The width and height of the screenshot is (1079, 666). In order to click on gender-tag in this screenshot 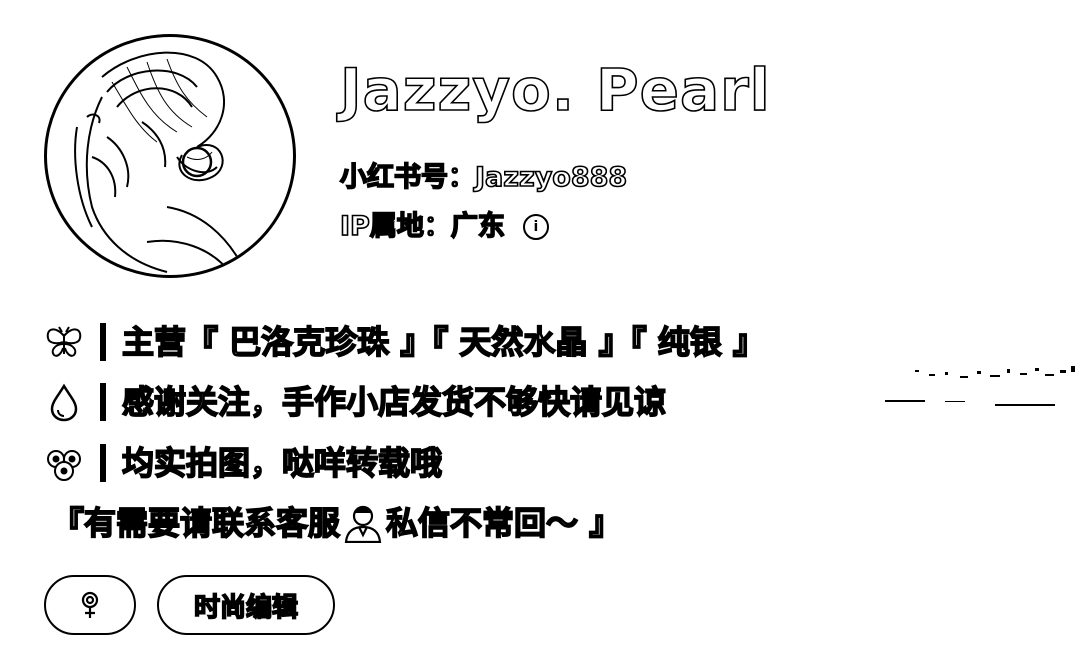, I will do `click(90, 605)`.